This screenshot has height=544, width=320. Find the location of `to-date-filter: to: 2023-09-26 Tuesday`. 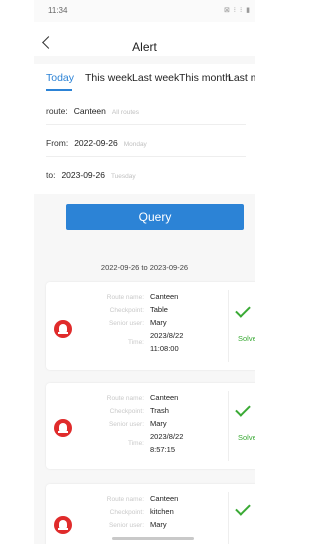

to-date-filter: to: 2023-09-26 Tuesday is located at coordinates (91, 180).